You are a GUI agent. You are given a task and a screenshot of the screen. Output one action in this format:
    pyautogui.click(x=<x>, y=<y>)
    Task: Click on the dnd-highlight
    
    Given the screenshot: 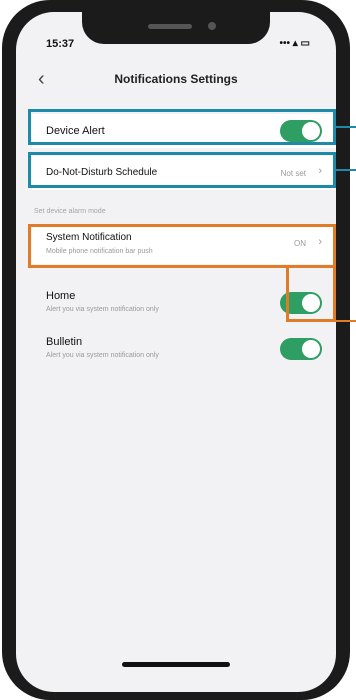 What is the action you would take?
    pyautogui.click(x=182, y=170)
    